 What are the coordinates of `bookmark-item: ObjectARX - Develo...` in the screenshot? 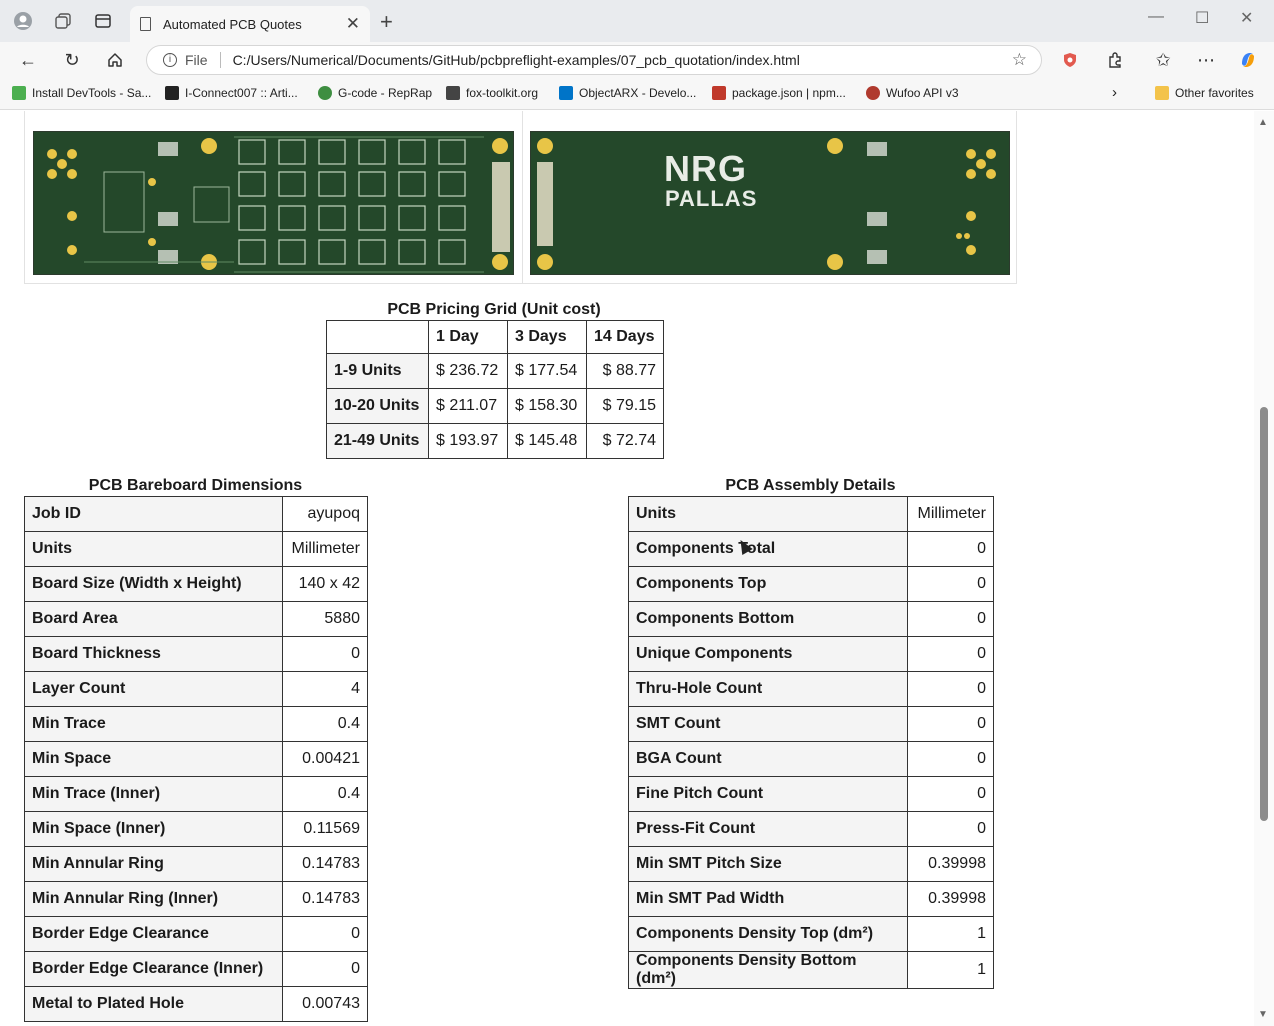 It's located at (627, 93).